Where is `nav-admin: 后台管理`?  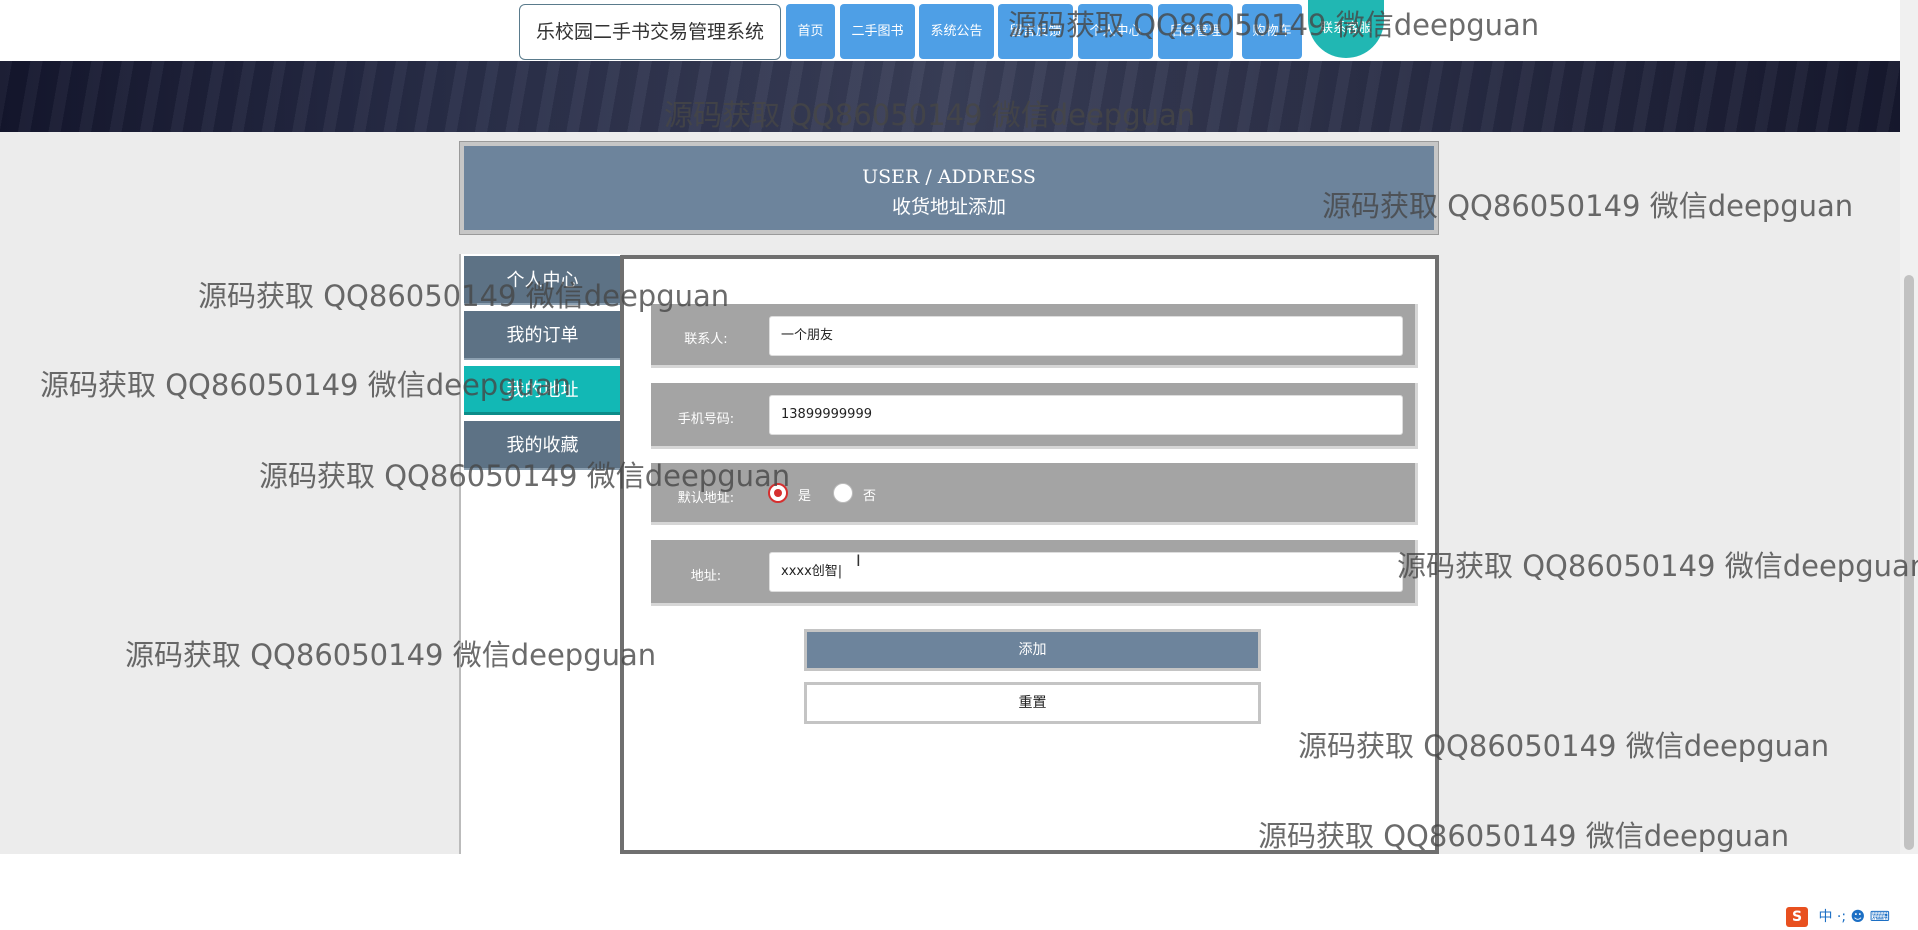 nav-admin: 后台管理 is located at coordinates (1195, 31).